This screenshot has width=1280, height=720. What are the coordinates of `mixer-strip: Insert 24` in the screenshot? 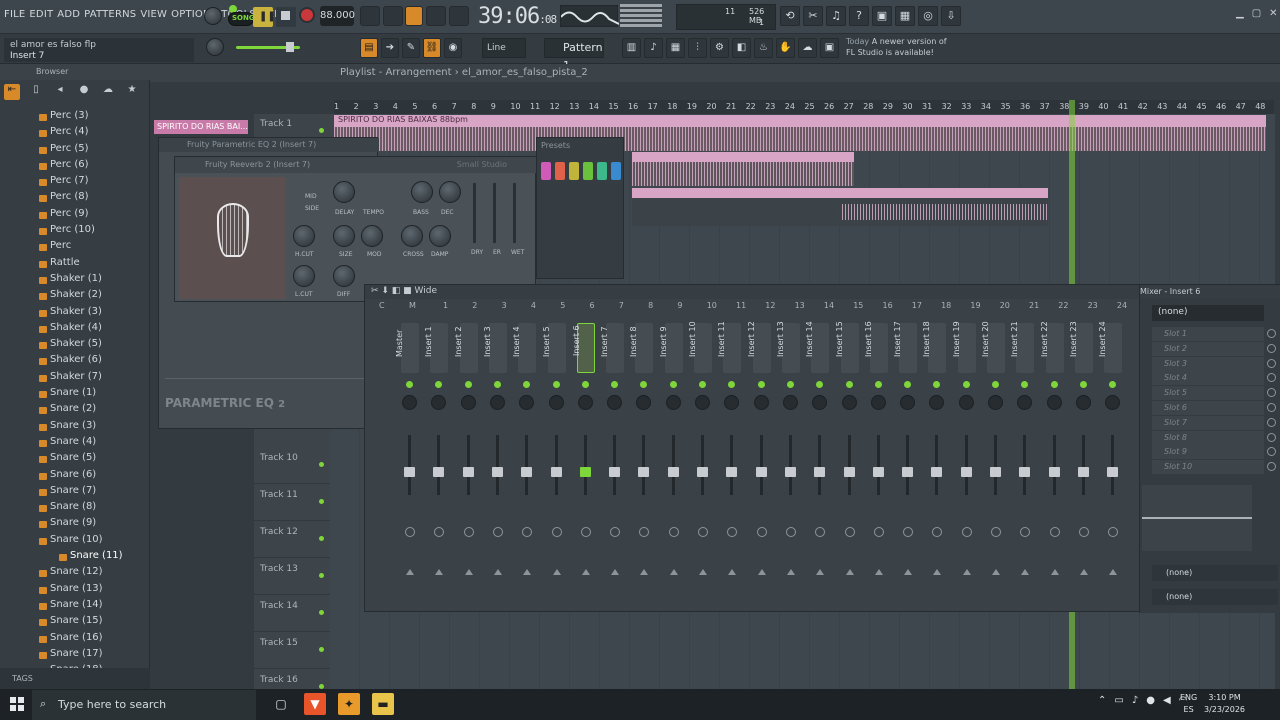 It's located at (1112, 462).